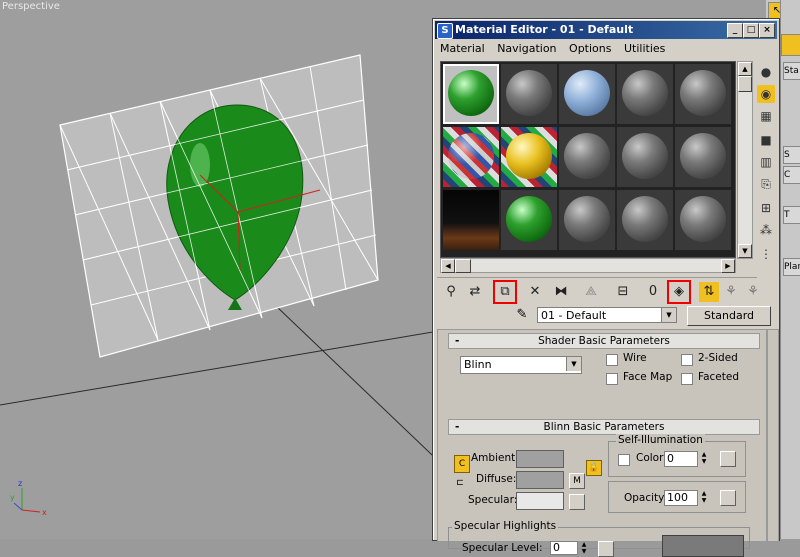 The width and height of the screenshot is (800, 557). Describe the element at coordinates (766, 94) in the screenshot. I see `backlight-icon: ◉` at that location.